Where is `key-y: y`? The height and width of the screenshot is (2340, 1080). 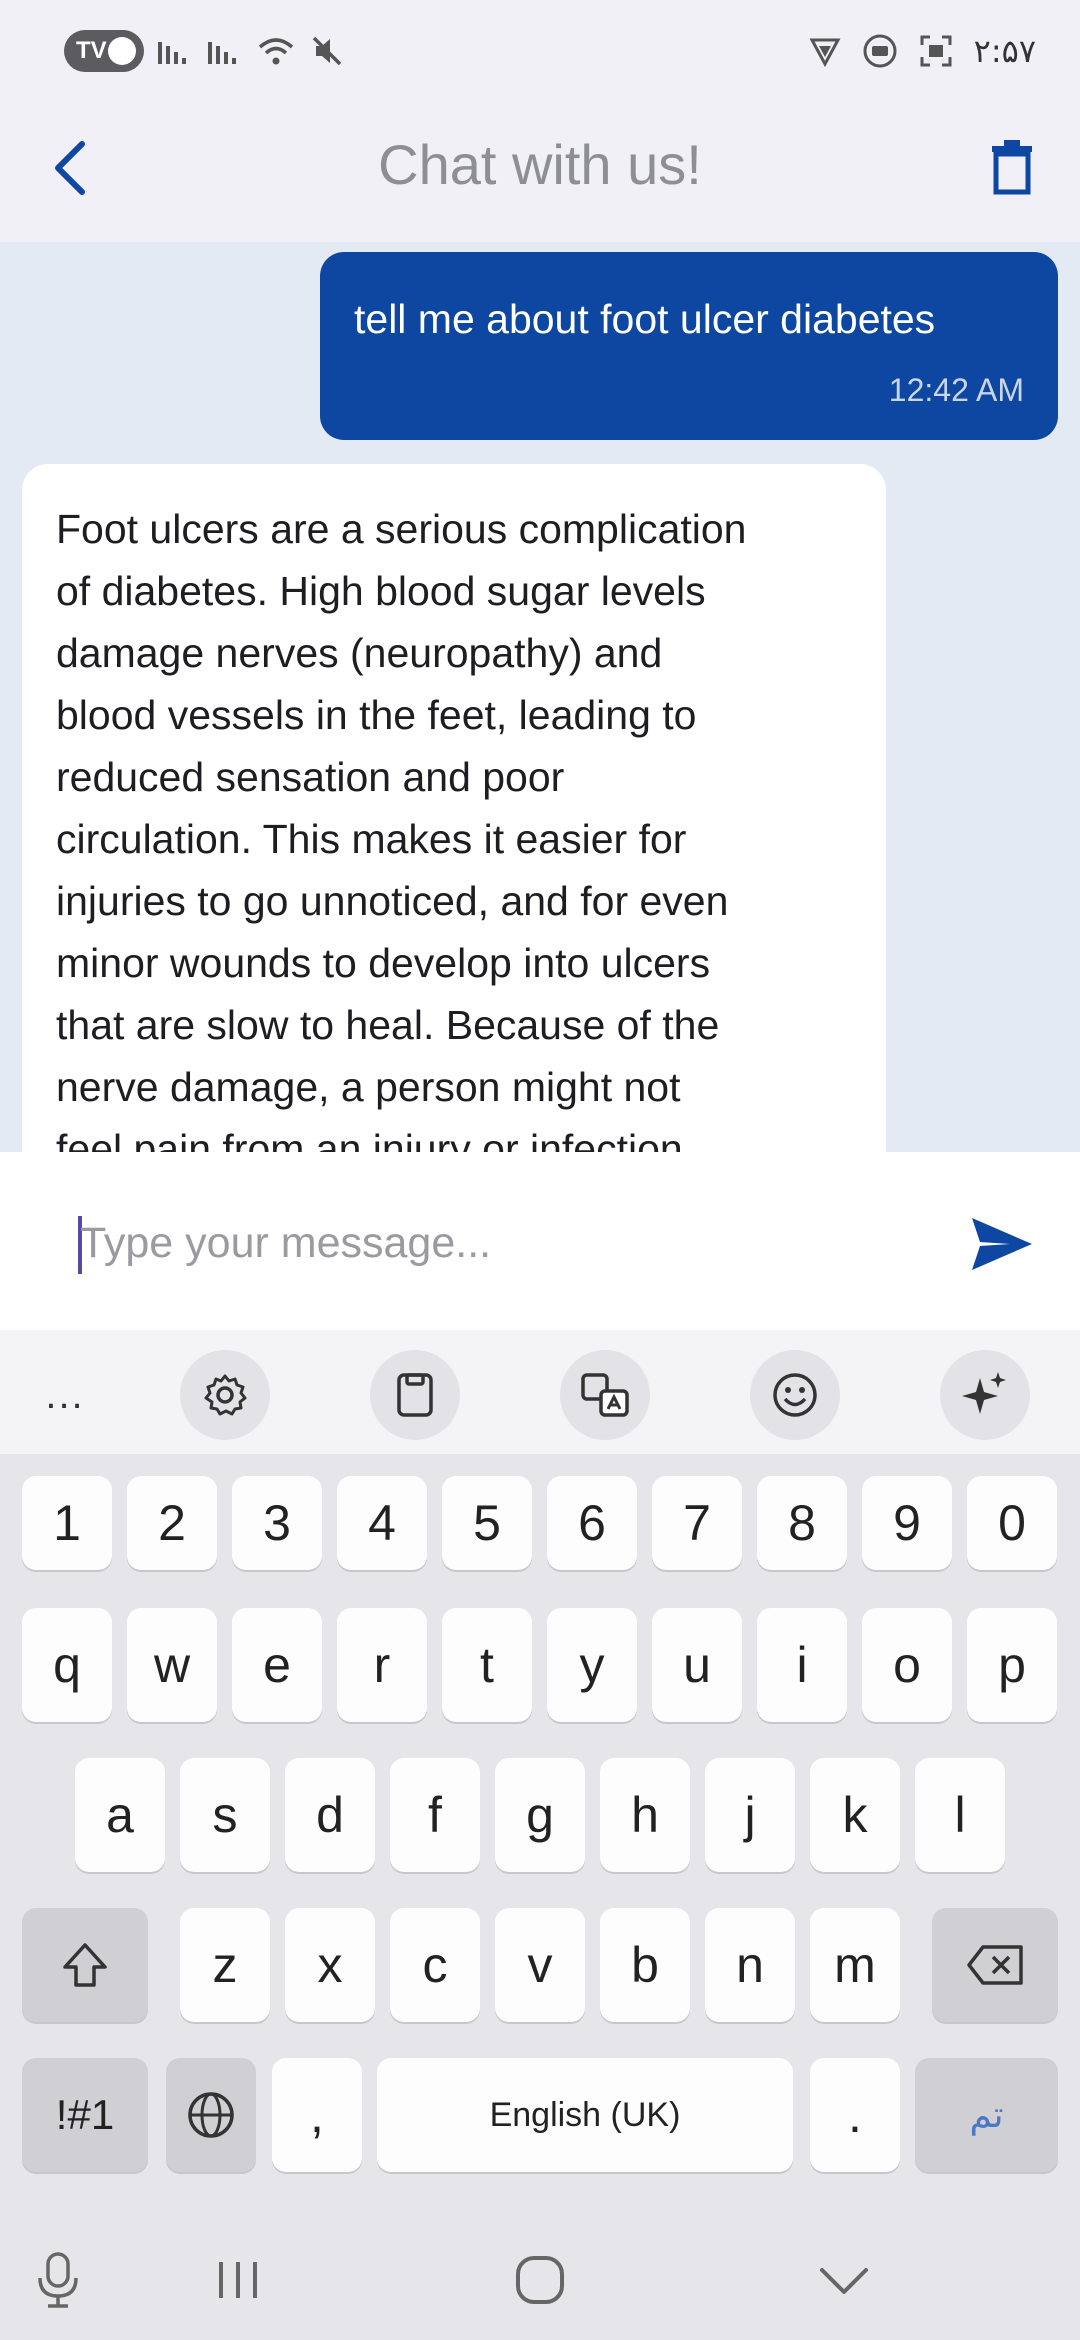
key-y: y is located at coordinates (592, 1665).